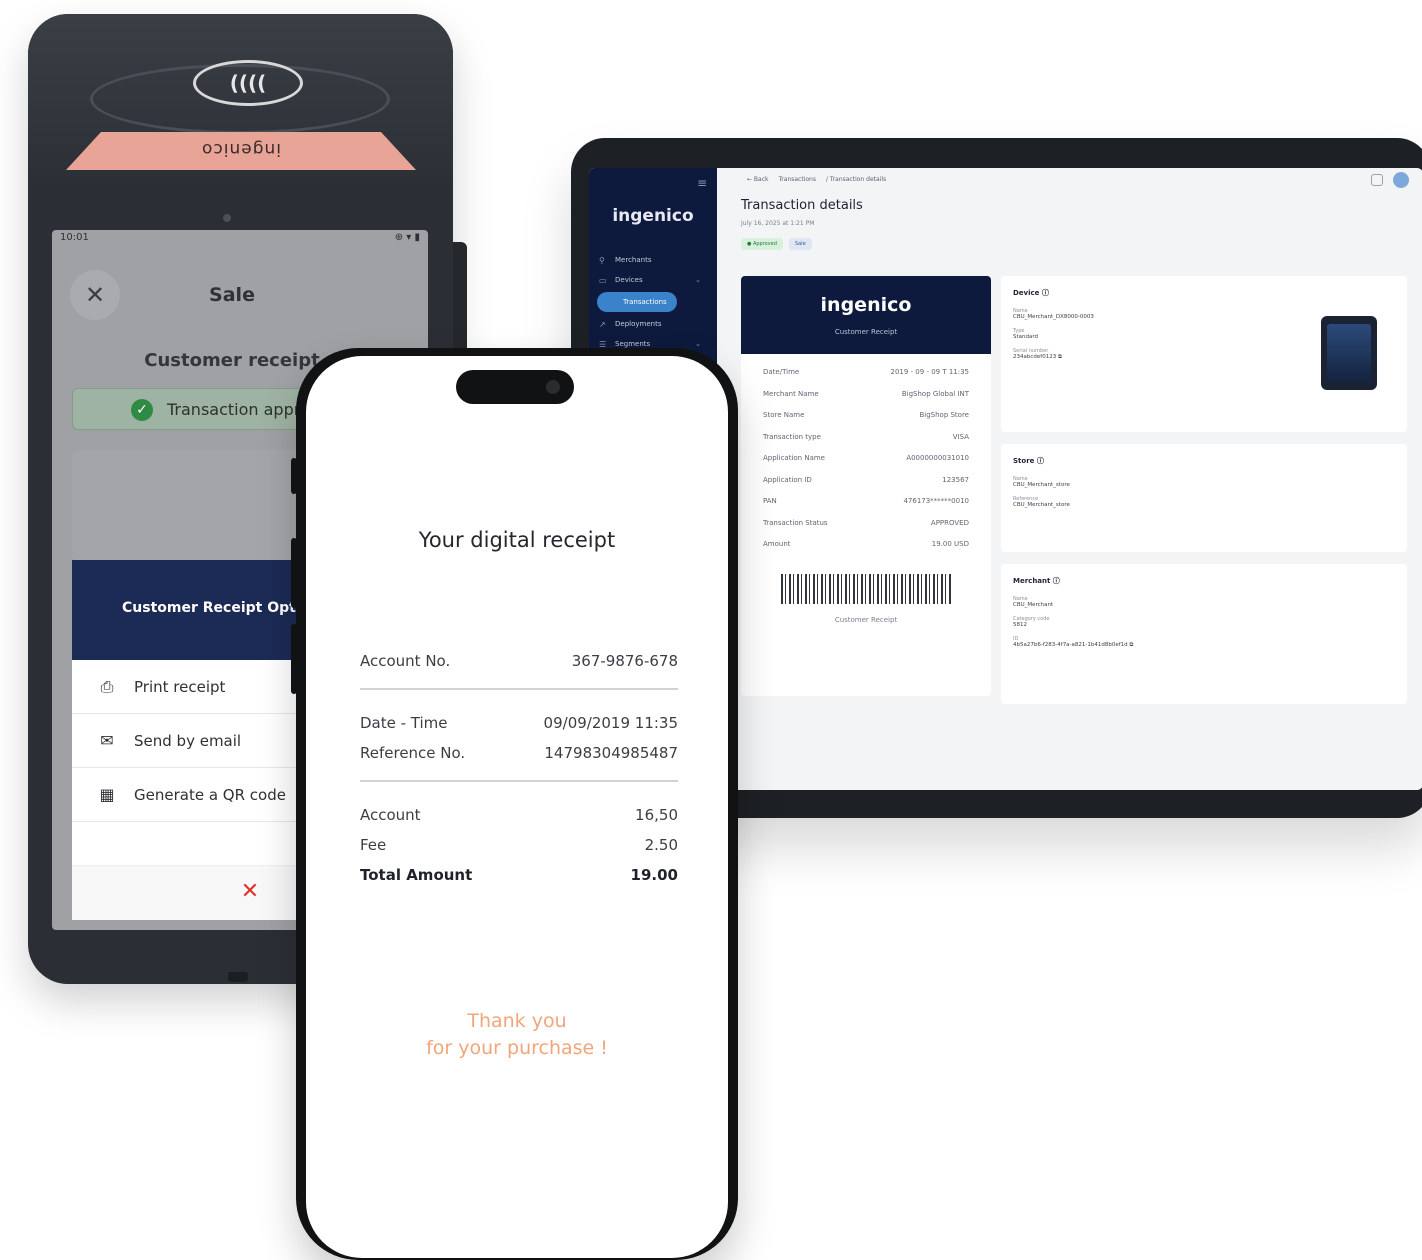  I want to click on merchants-icon: ⚲, so click(602, 260).